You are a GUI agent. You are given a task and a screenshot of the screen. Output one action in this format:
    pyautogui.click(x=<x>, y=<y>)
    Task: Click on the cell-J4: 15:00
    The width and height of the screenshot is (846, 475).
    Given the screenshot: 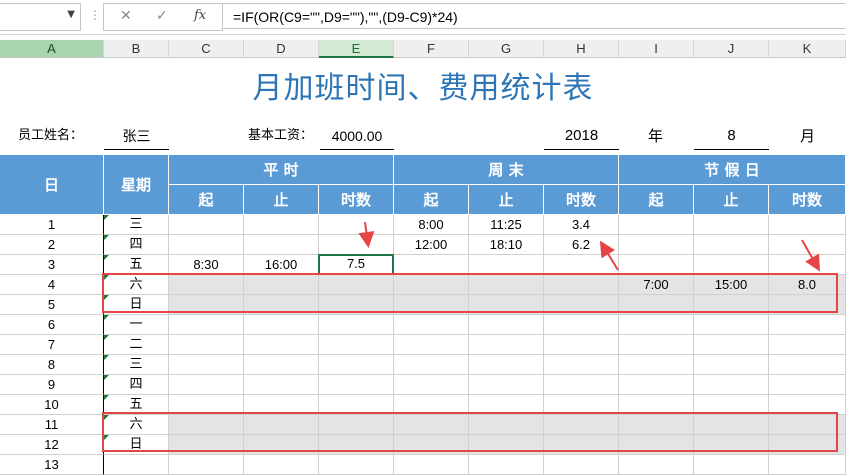 What is the action you would take?
    pyautogui.click(x=731, y=285)
    